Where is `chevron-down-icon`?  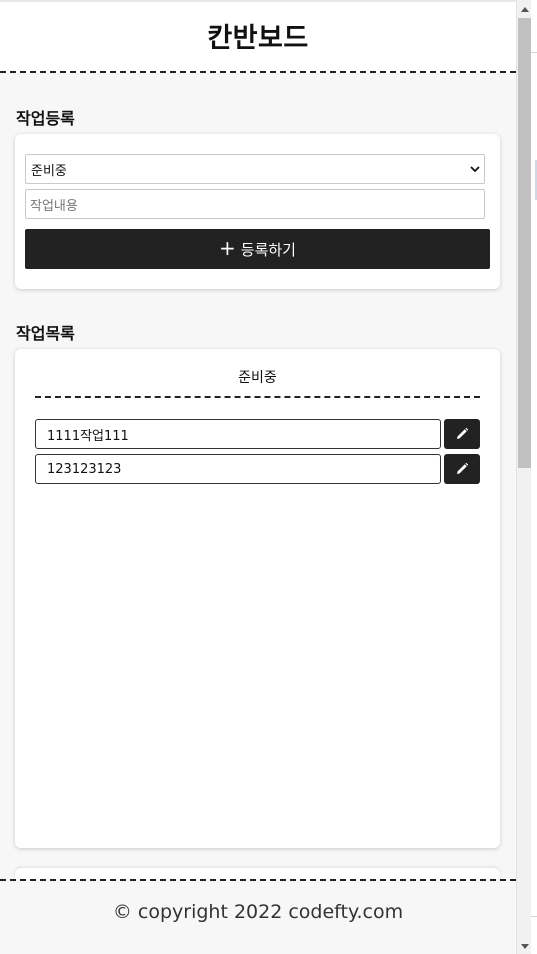
chevron-down-icon is located at coordinates (475, 169).